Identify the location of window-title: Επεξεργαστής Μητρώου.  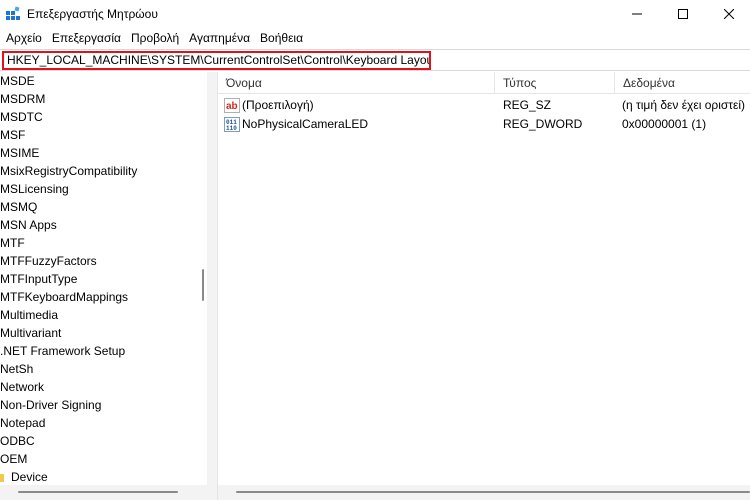
(92, 14).